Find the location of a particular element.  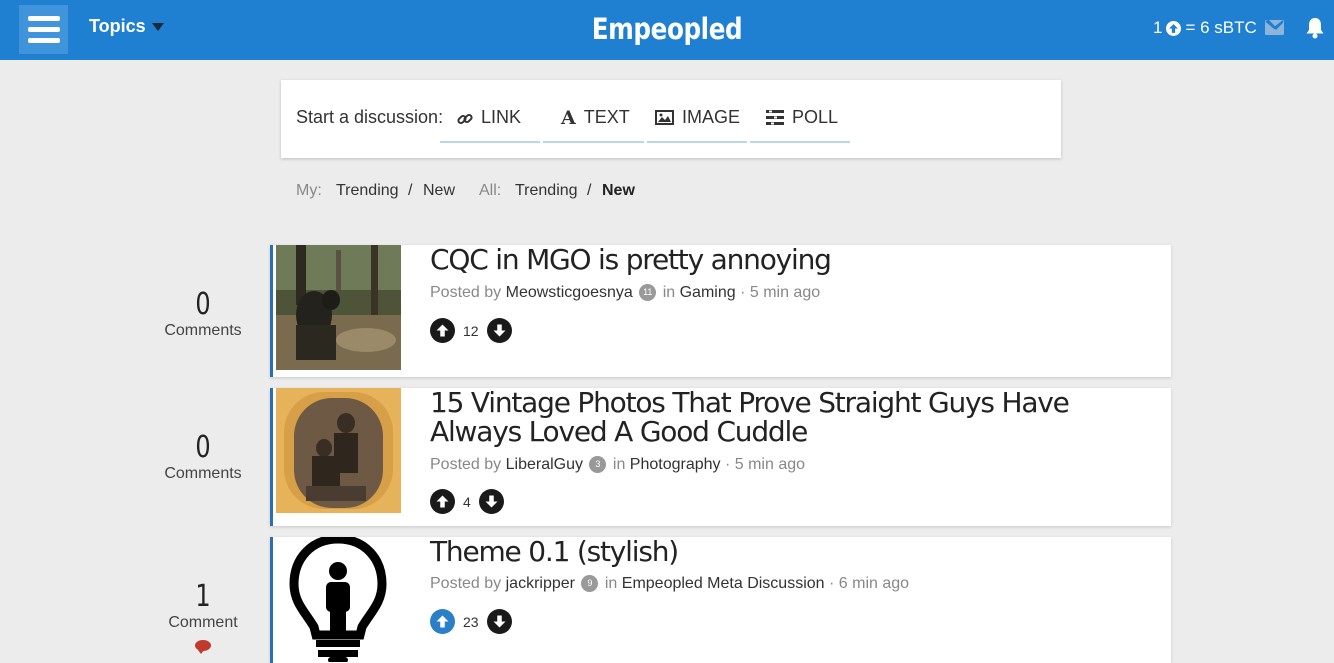

vote-count: 23 is located at coordinates (471, 621).